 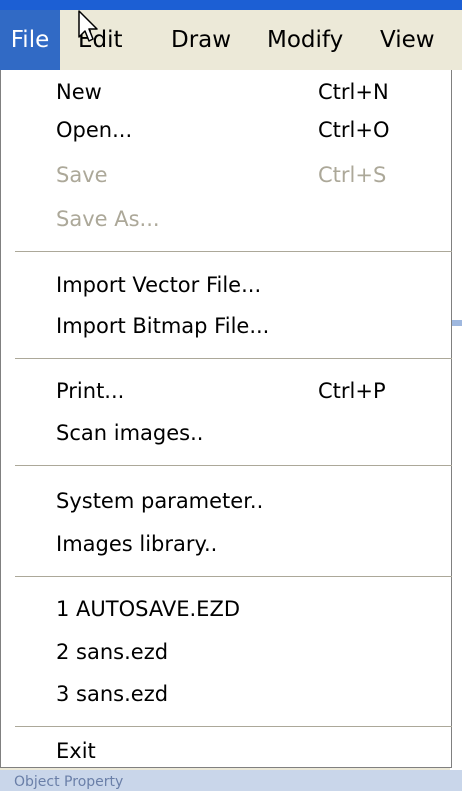 I want to click on menu-item-system-parameter: System parameter.., so click(x=226, y=501).